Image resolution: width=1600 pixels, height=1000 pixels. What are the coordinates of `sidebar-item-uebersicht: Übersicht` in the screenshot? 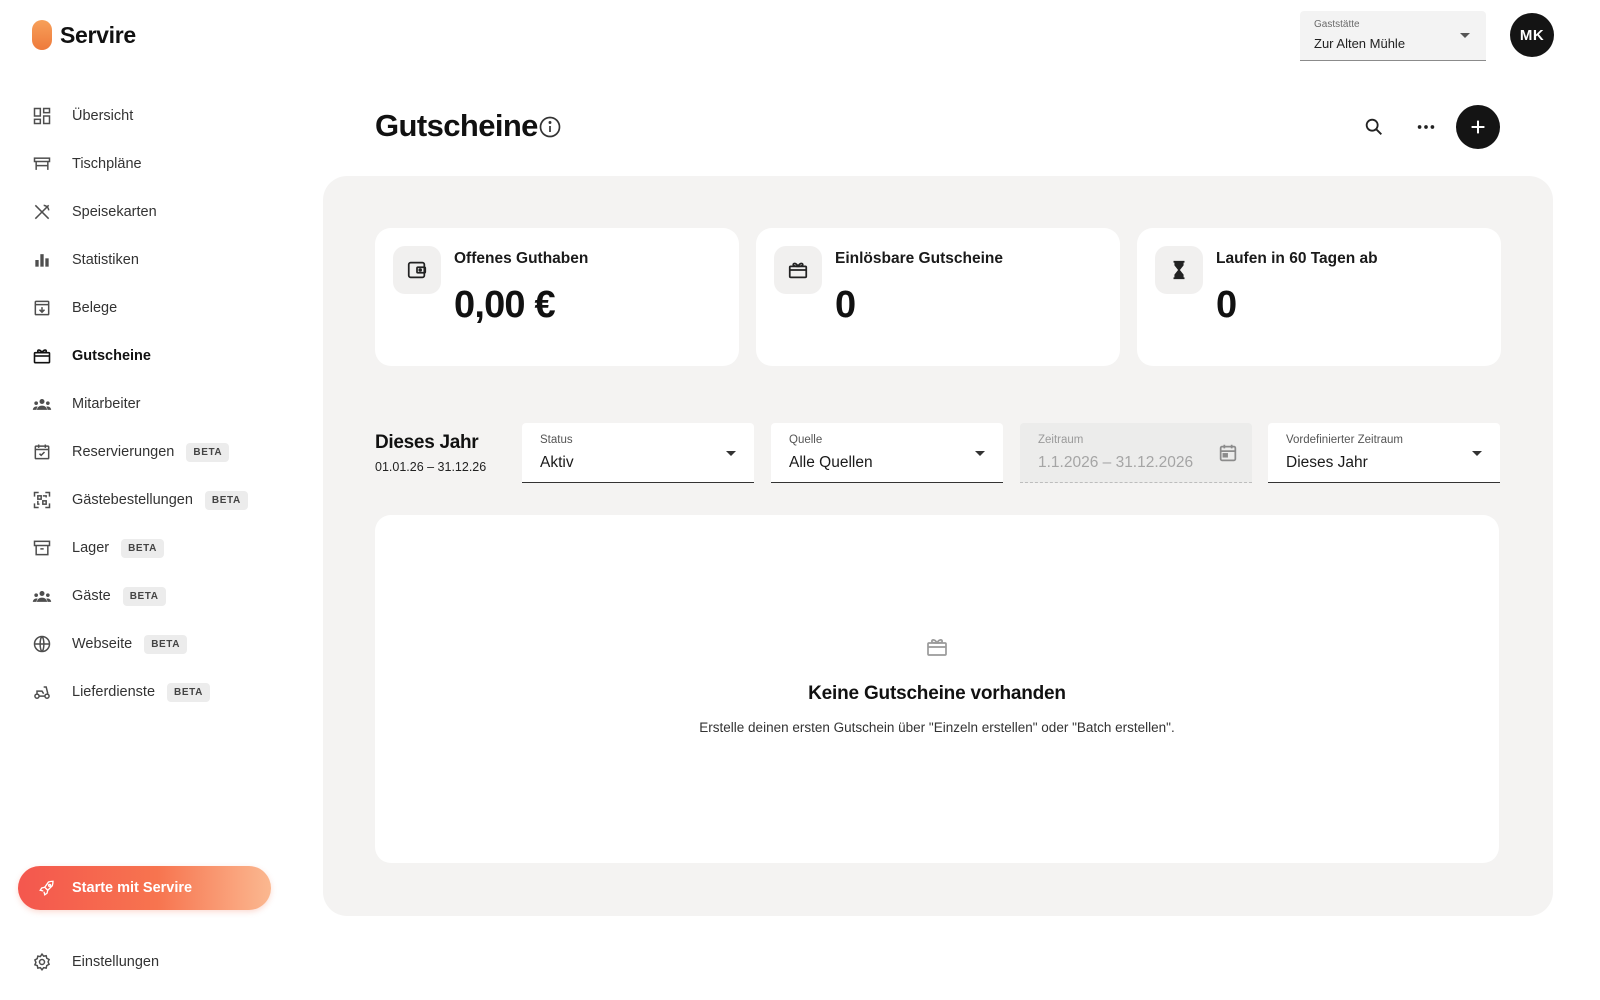 It's located at (165, 116).